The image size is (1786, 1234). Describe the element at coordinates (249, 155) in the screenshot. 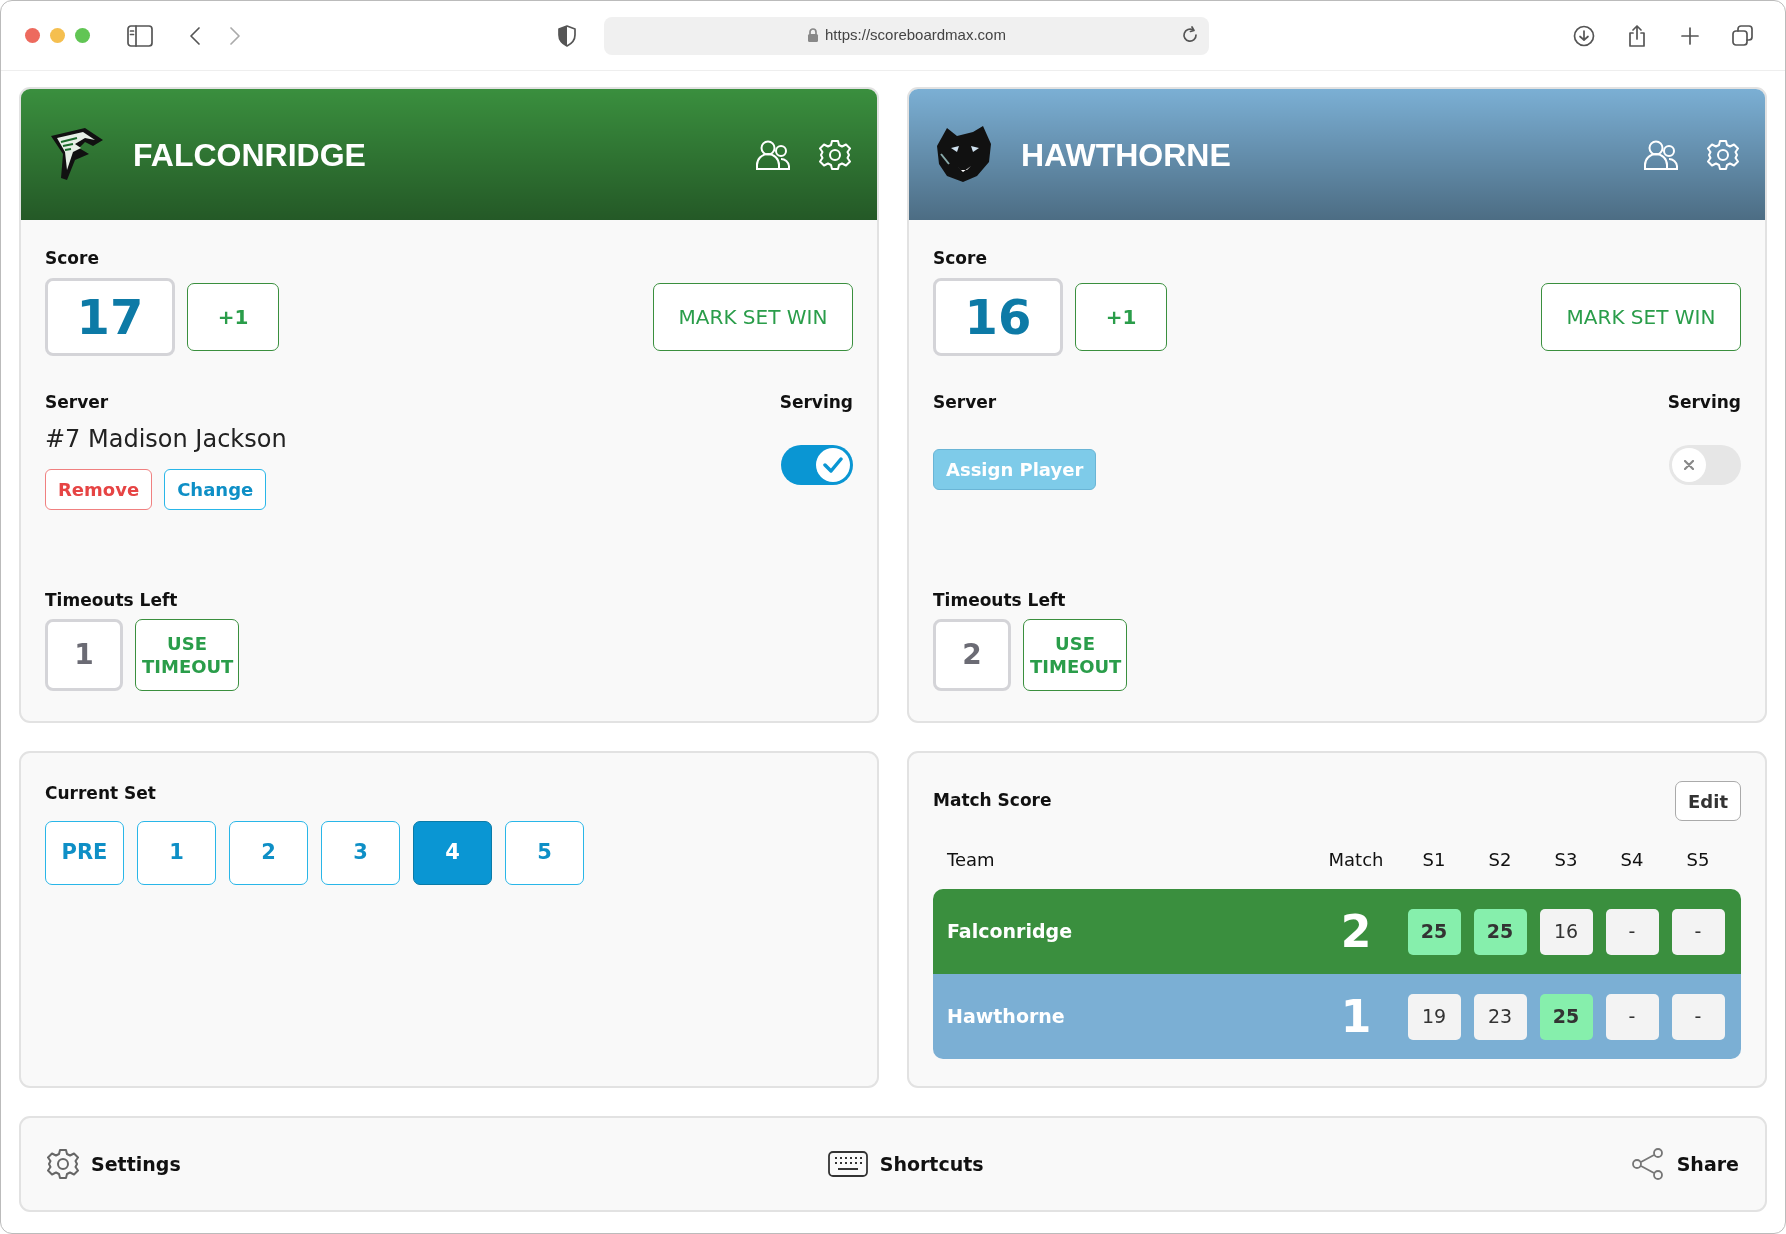

I see `team-name: FALCONRIDGE` at that location.